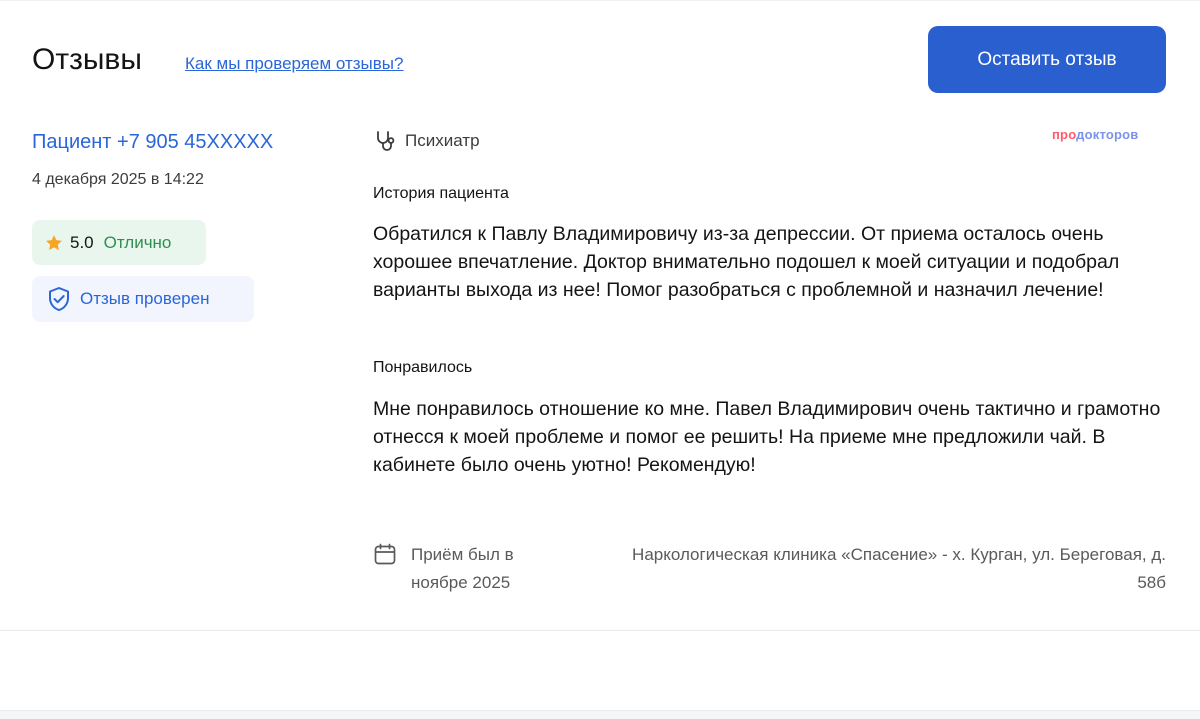 This screenshot has width=1200, height=719. Describe the element at coordinates (441, 193) in the screenshot. I see `story-heading: История пациента` at that location.